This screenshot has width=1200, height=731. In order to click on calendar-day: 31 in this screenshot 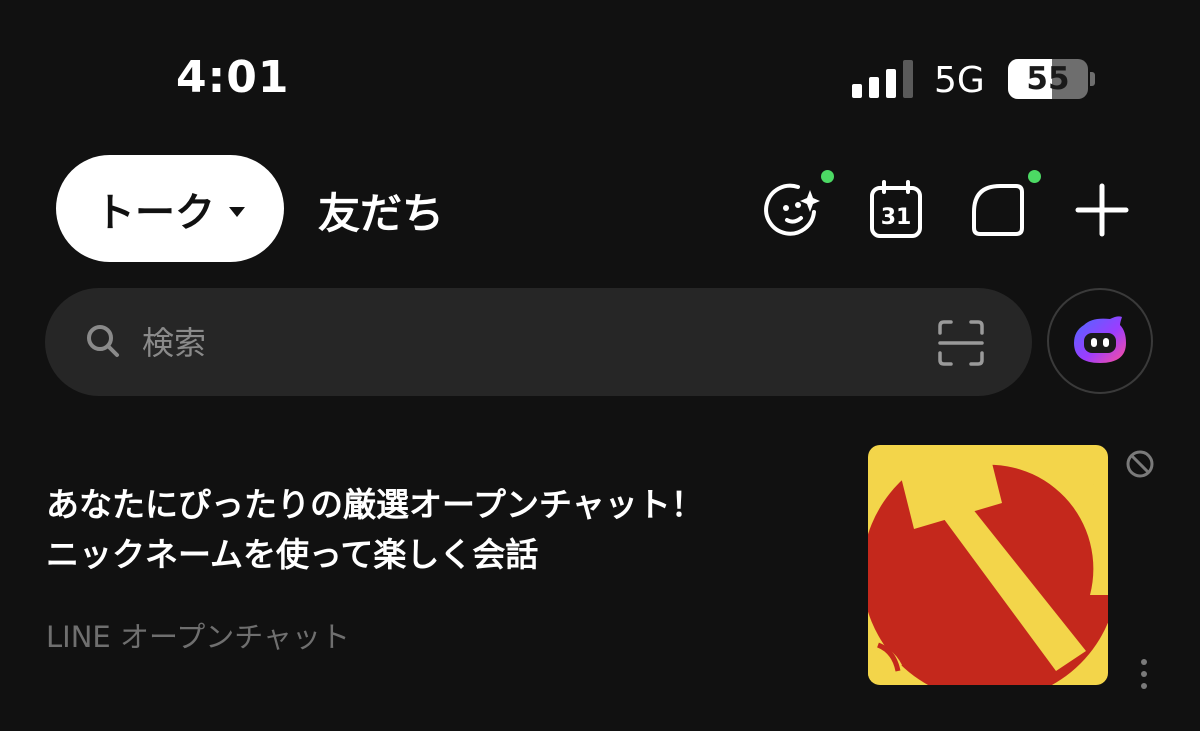, I will do `click(896, 217)`.